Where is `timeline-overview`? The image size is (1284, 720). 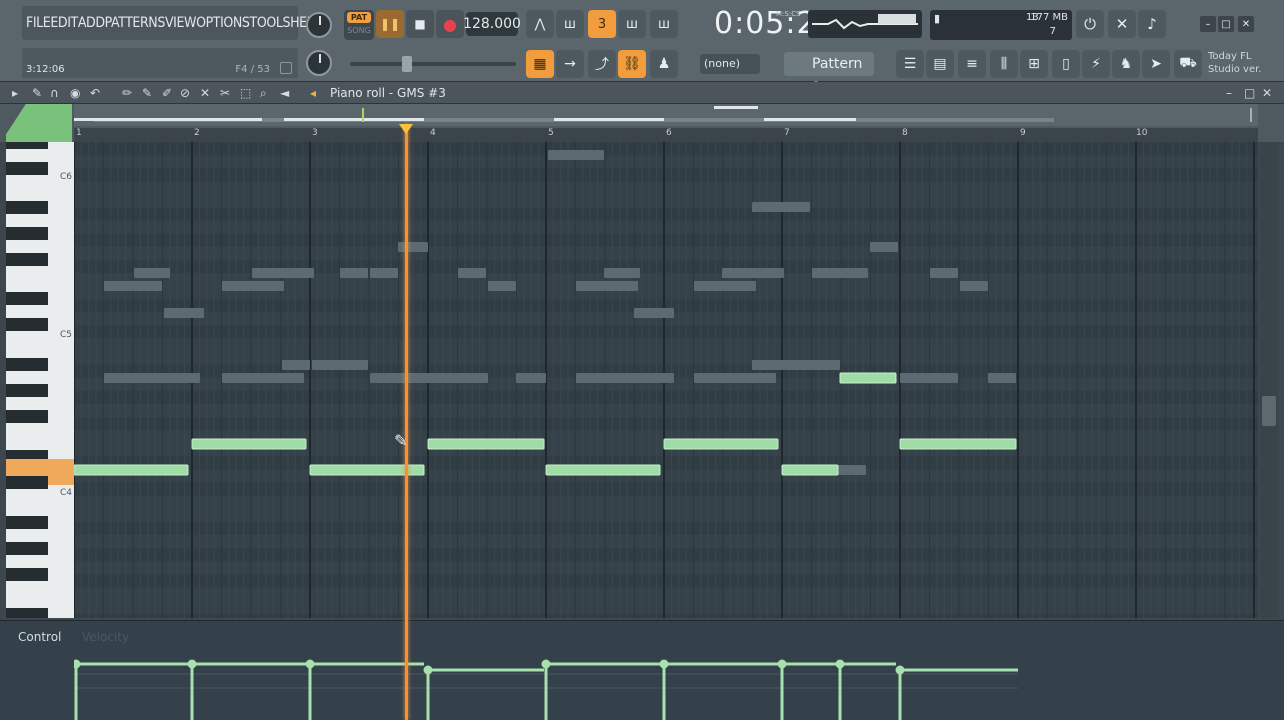 timeline-overview is located at coordinates (666, 115).